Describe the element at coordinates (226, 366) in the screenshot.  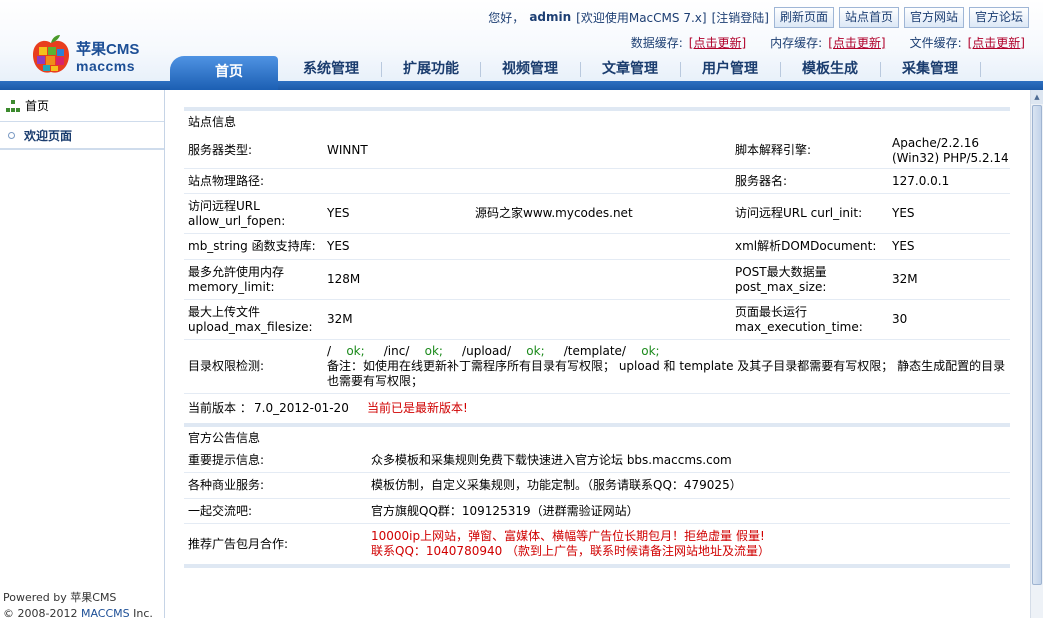
I see `info-key: 目录权限检测:` at that location.